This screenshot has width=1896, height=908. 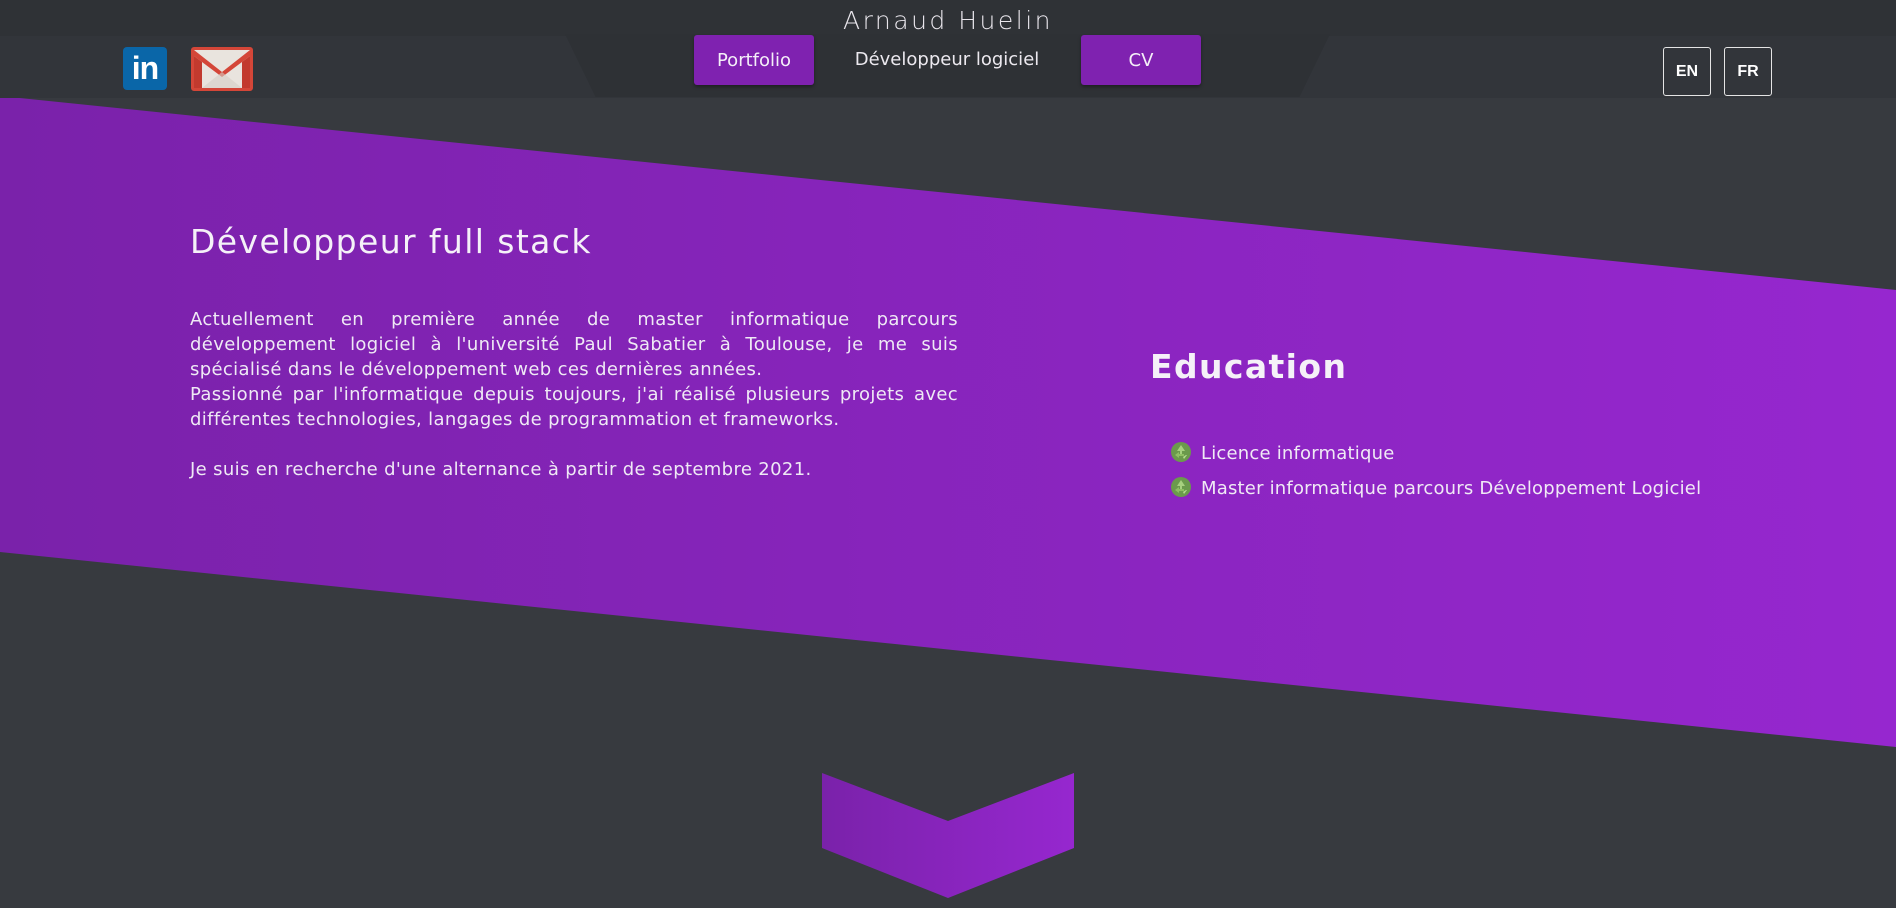 What do you see at coordinates (1748, 71) in the screenshot?
I see `language-fr-button: FR` at bounding box center [1748, 71].